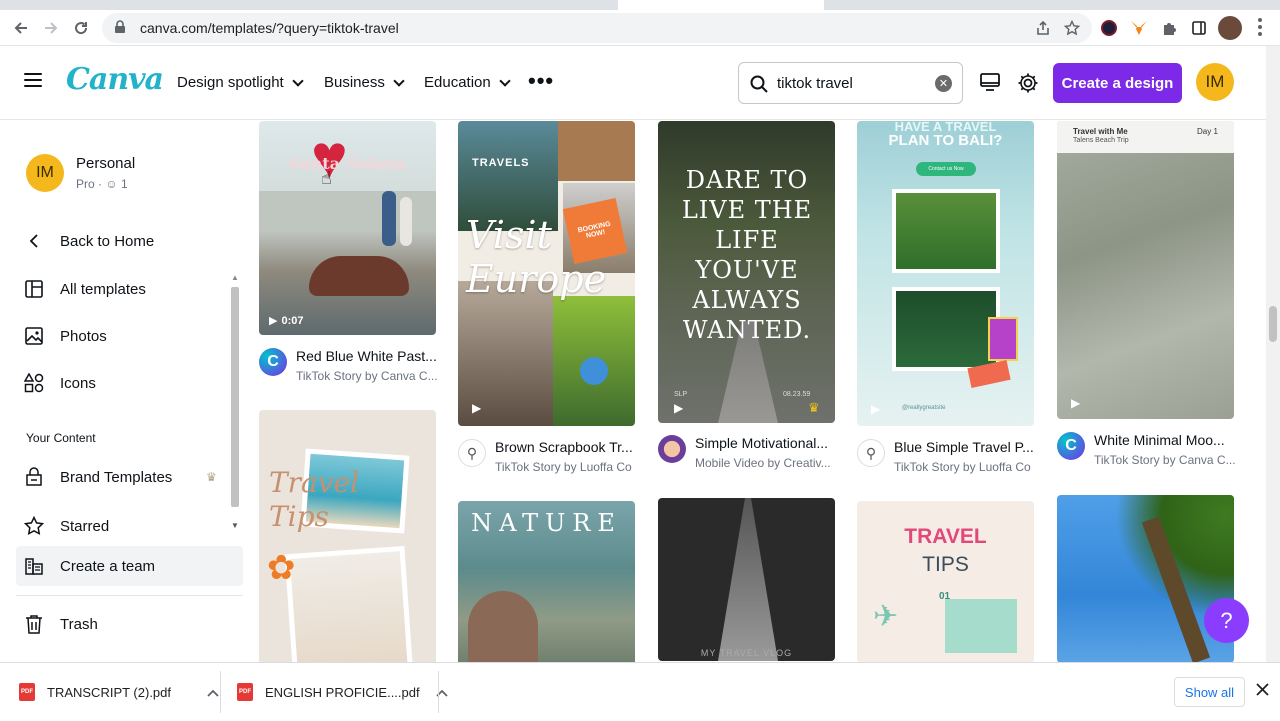  What do you see at coordinates (21, 28) in the screenshot?
I see `back-arrow-icon` at bounding box center [21, 28].